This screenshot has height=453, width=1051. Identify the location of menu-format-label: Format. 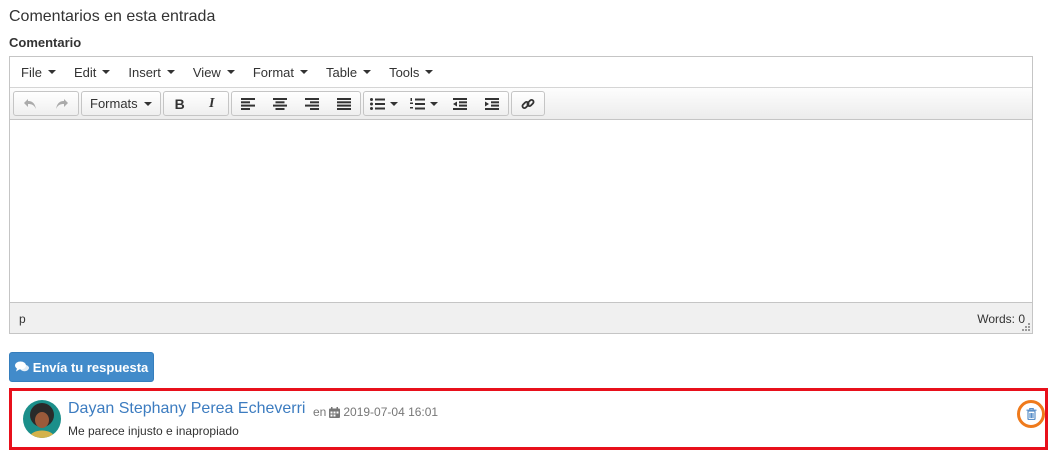
(273, 72).